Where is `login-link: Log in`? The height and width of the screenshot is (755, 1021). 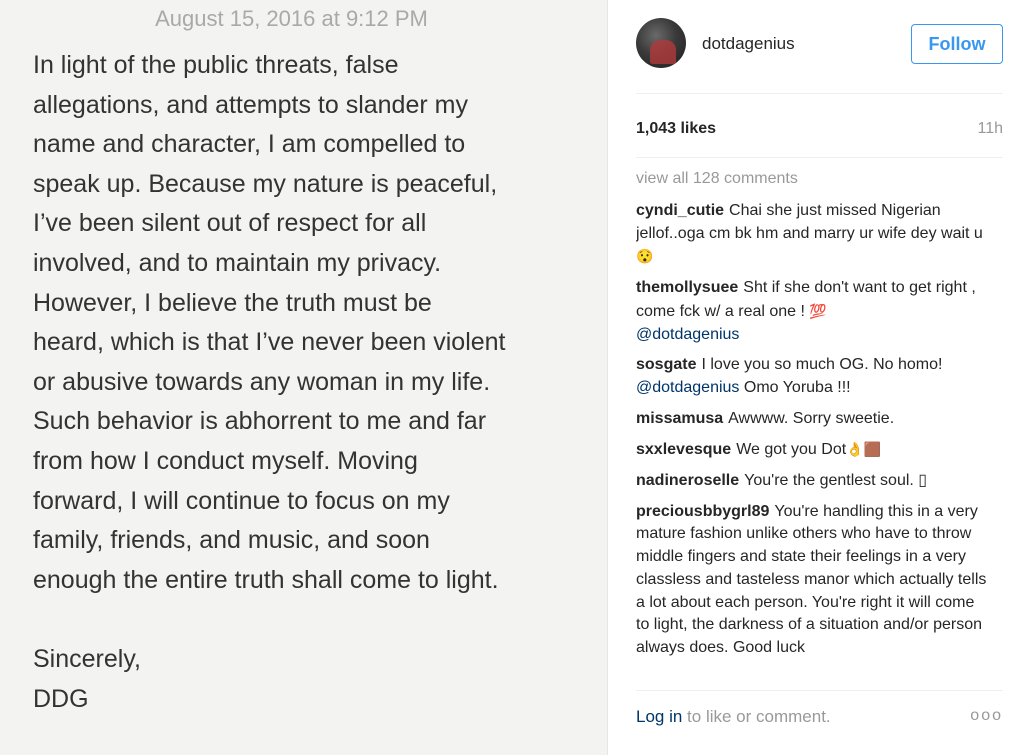 login-link: Log in is located at coordinates (659, 716).